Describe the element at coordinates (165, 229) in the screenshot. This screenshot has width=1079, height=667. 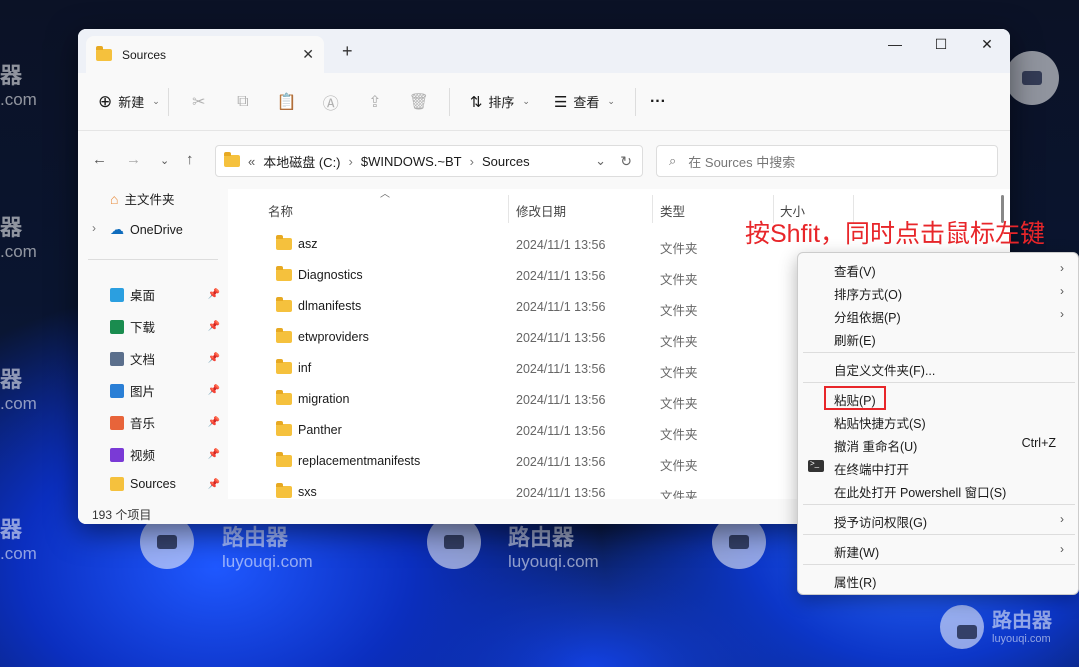
I see `sidebar-item-onedrive: ☁ OneDrive` at that location.